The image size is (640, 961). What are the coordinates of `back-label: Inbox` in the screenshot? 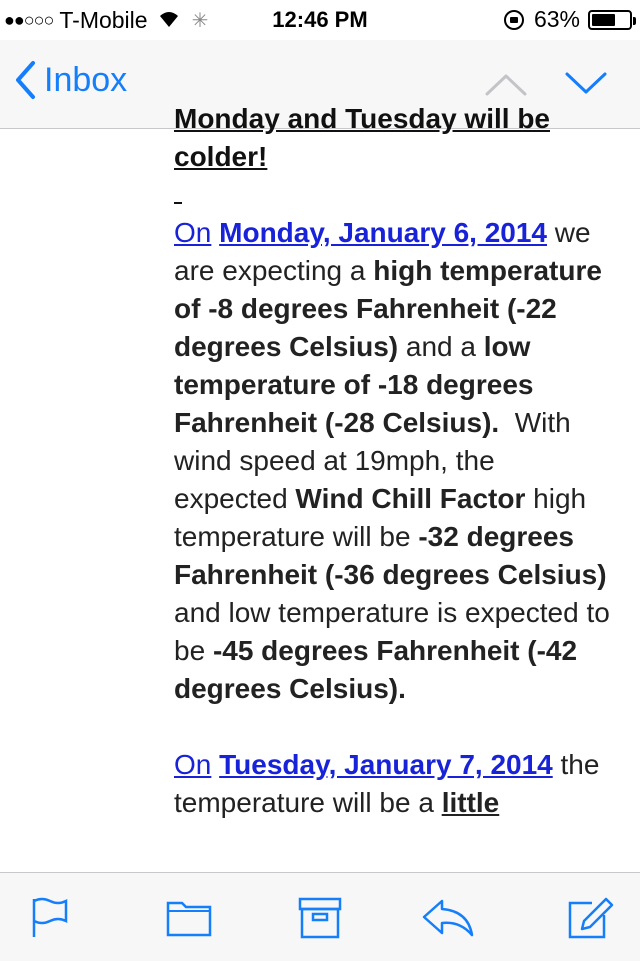 It's located at (86, 79).